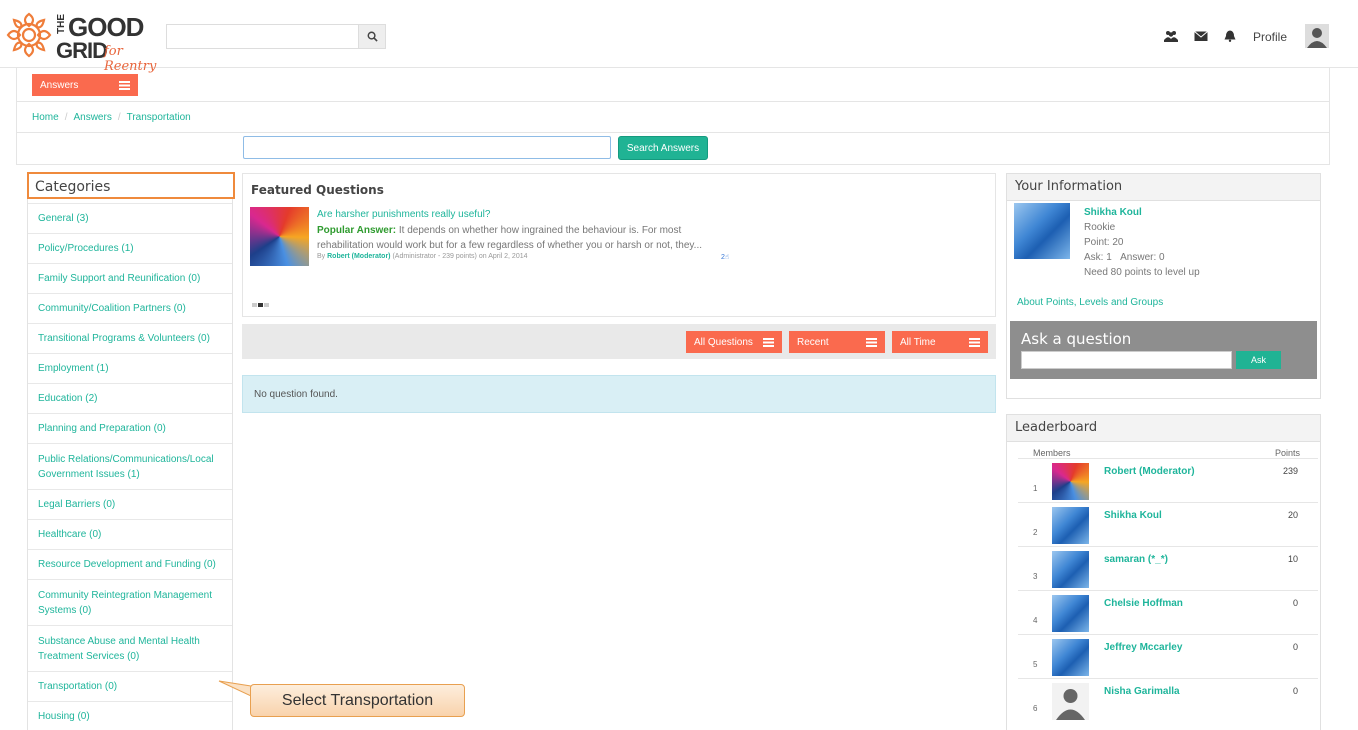 Image resolution: width=1358 pixels, height=730 pixels. Describe the element at coordinates (130, 278) in the screenshot. I see `category-item-family-support: Family Support and Reunification (0)` at that location.